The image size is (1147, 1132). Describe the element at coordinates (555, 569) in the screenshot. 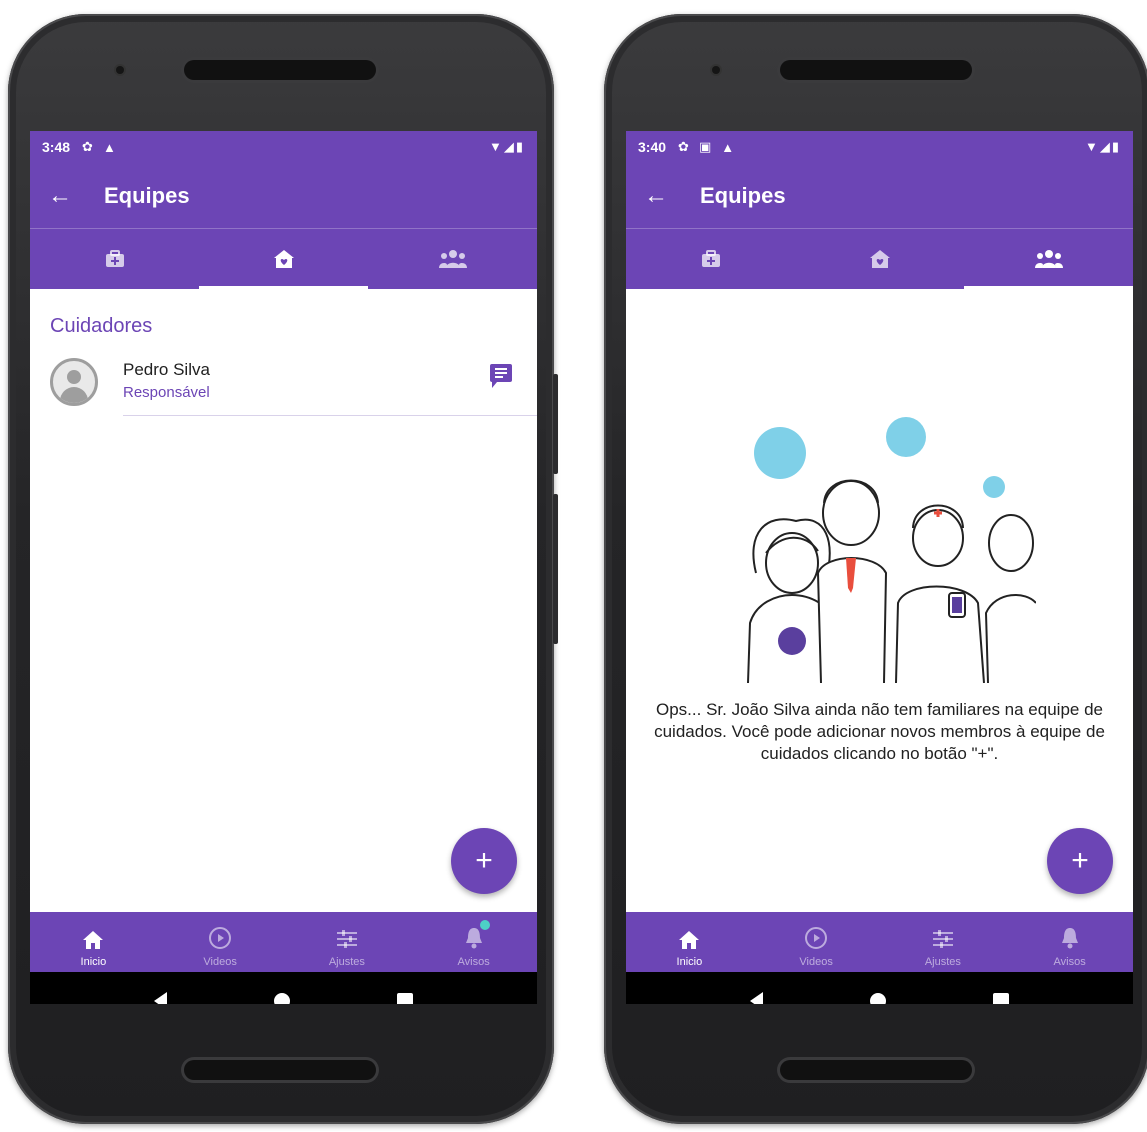

I see `volume-button` at that location.